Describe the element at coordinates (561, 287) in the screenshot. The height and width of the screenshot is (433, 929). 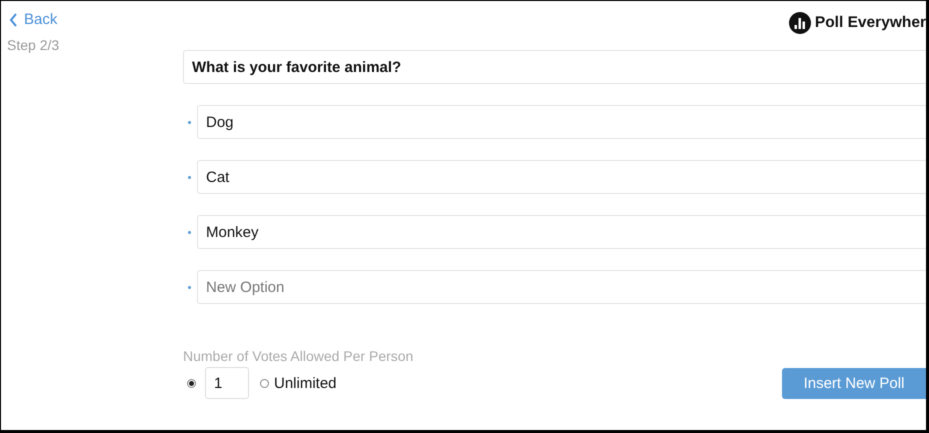
I see `option-field: New Option` at that location.